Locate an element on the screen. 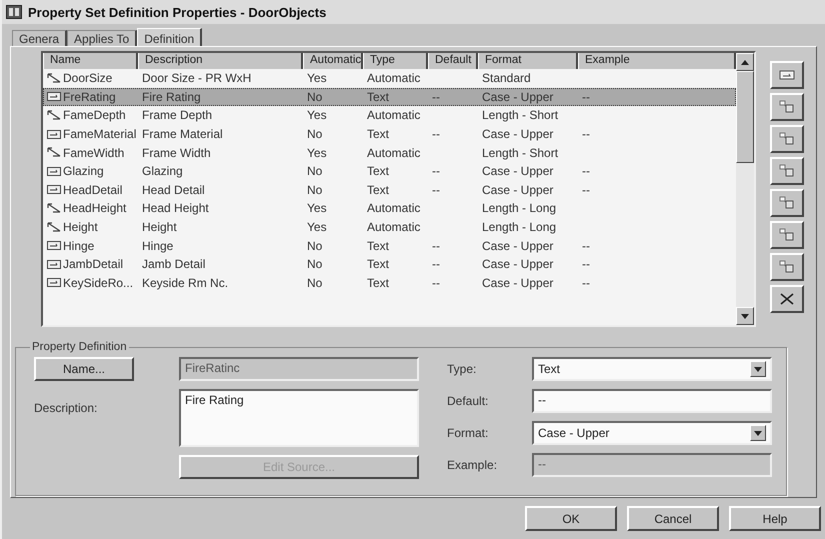 This screenshot has height=539, width=825. column-header: Description is located at coordinates (220, 61).